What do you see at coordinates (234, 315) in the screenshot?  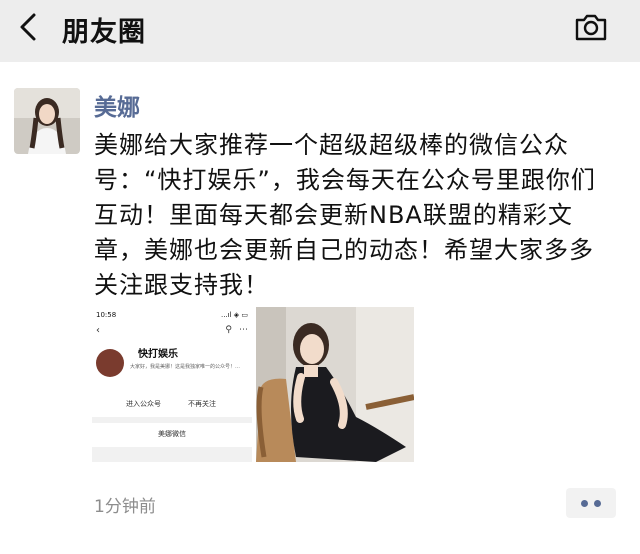 I see `mini-status-icons: ...ıl ◈ ▭` at bounding box center [234, 315].